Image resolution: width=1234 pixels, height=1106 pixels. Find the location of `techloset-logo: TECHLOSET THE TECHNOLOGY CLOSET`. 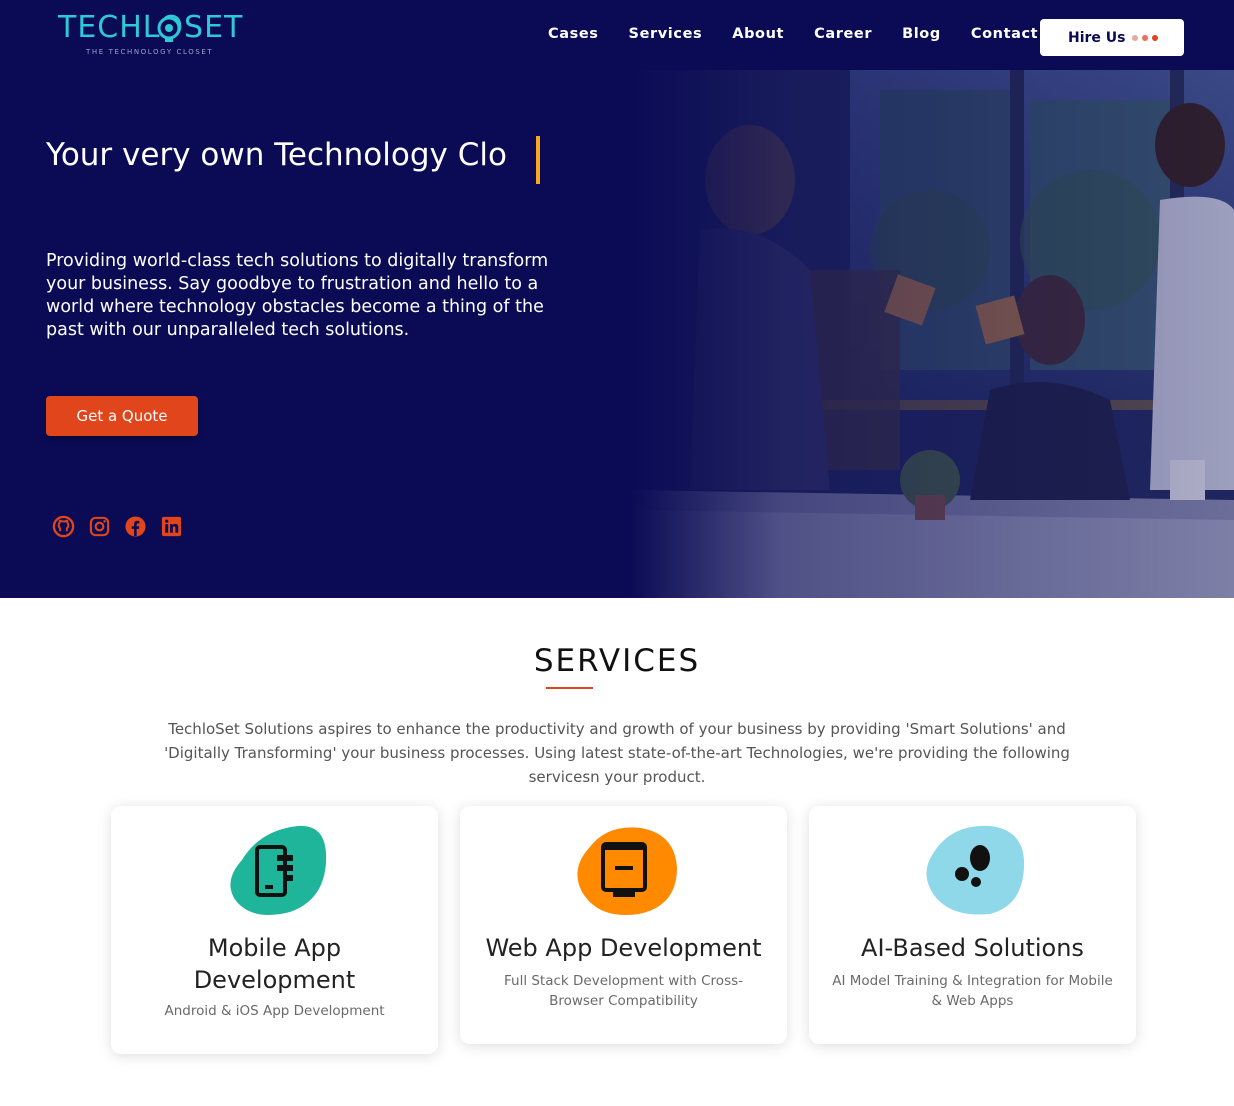

techloset-logo: TECHLOSET THE TECHNOLOGY CLOSET is located at coordinates (150, 34).